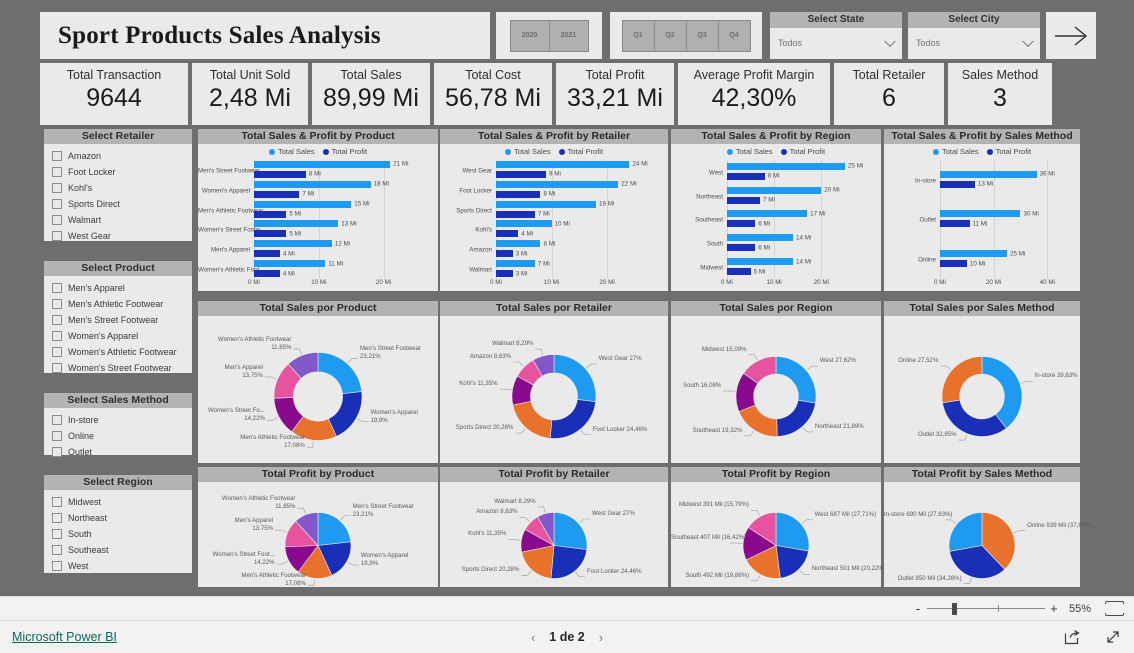 Image resolution: width=1134 pixels, height=653 pixels. What do you see at coordinates (774, 244) in the screenshot?
I see `bar-group: South14 Mi6 Mi` at bounding box center [774, 244].